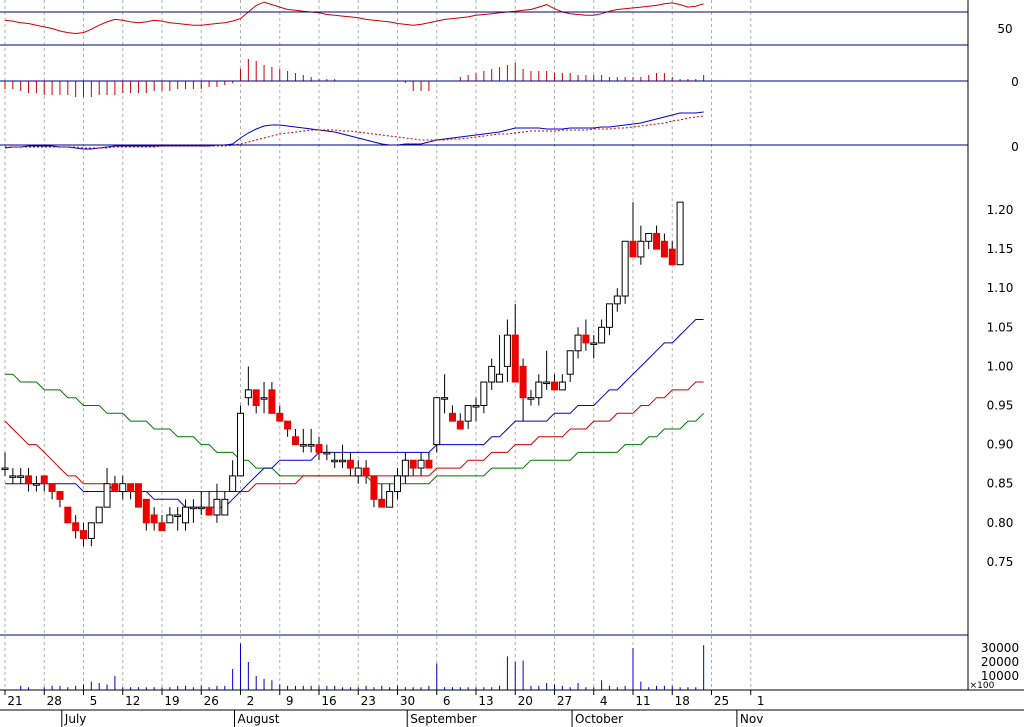 The width and height of the screenshot is (1024, 727). I want to click on x-tick-label: 27, so click(564, 701).